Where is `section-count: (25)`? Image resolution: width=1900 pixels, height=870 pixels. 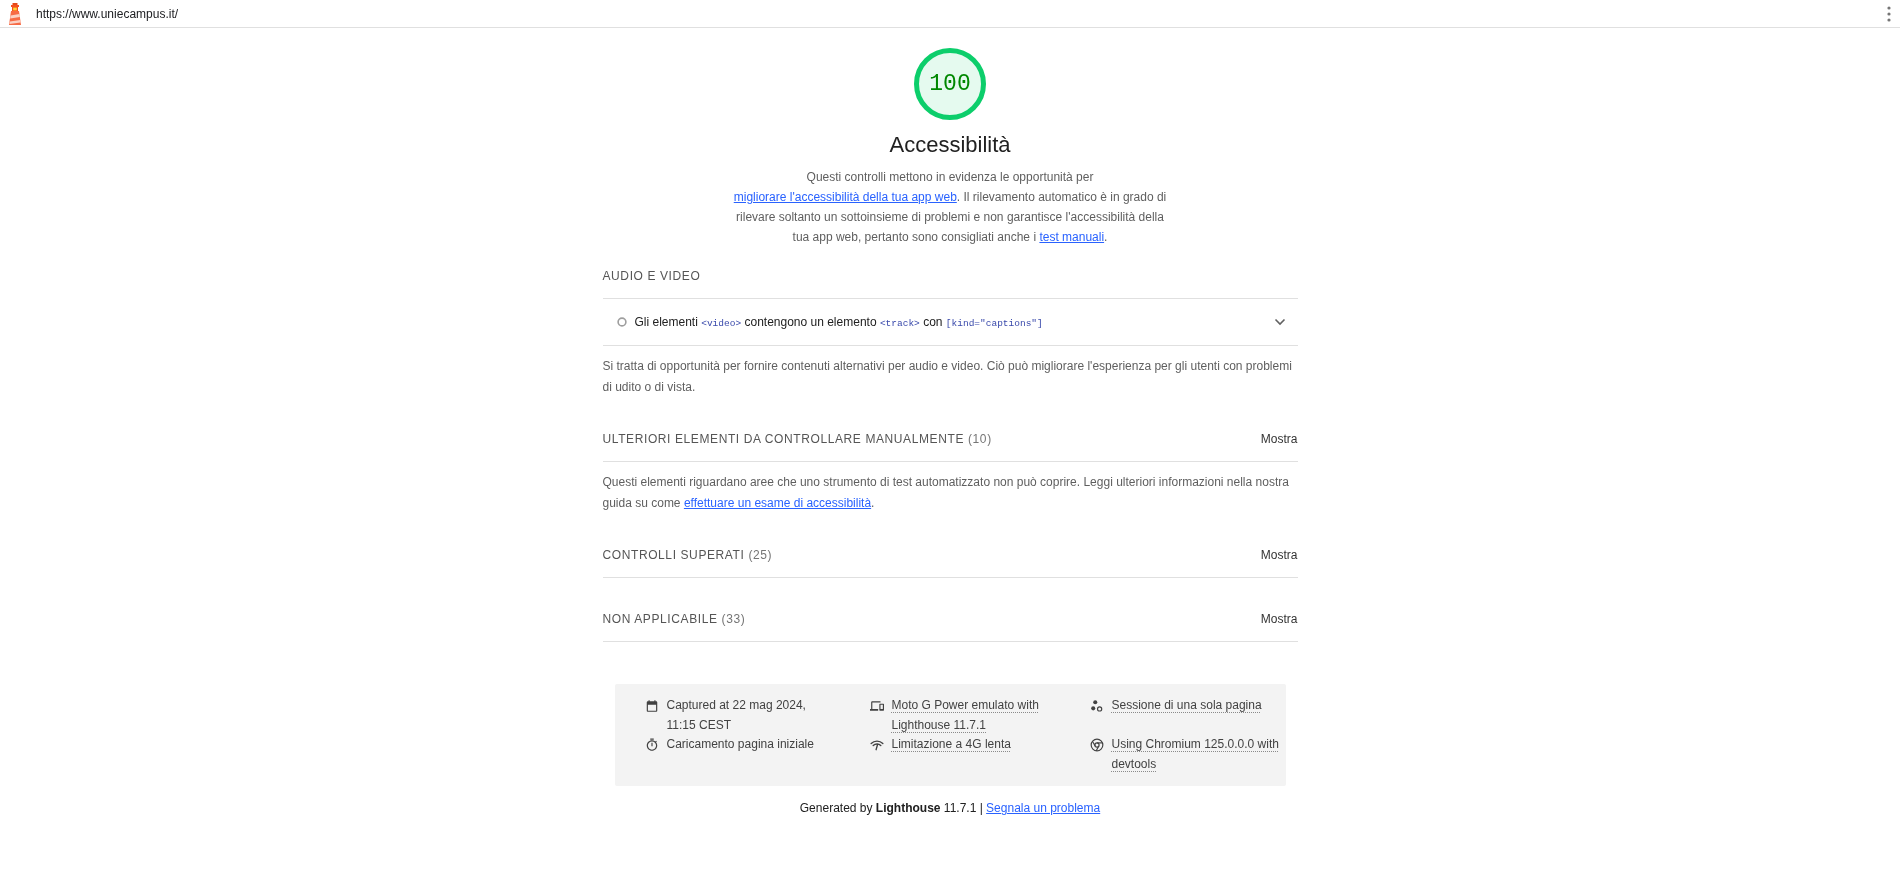 section-count: (25) is located at coordinates (760, 554).